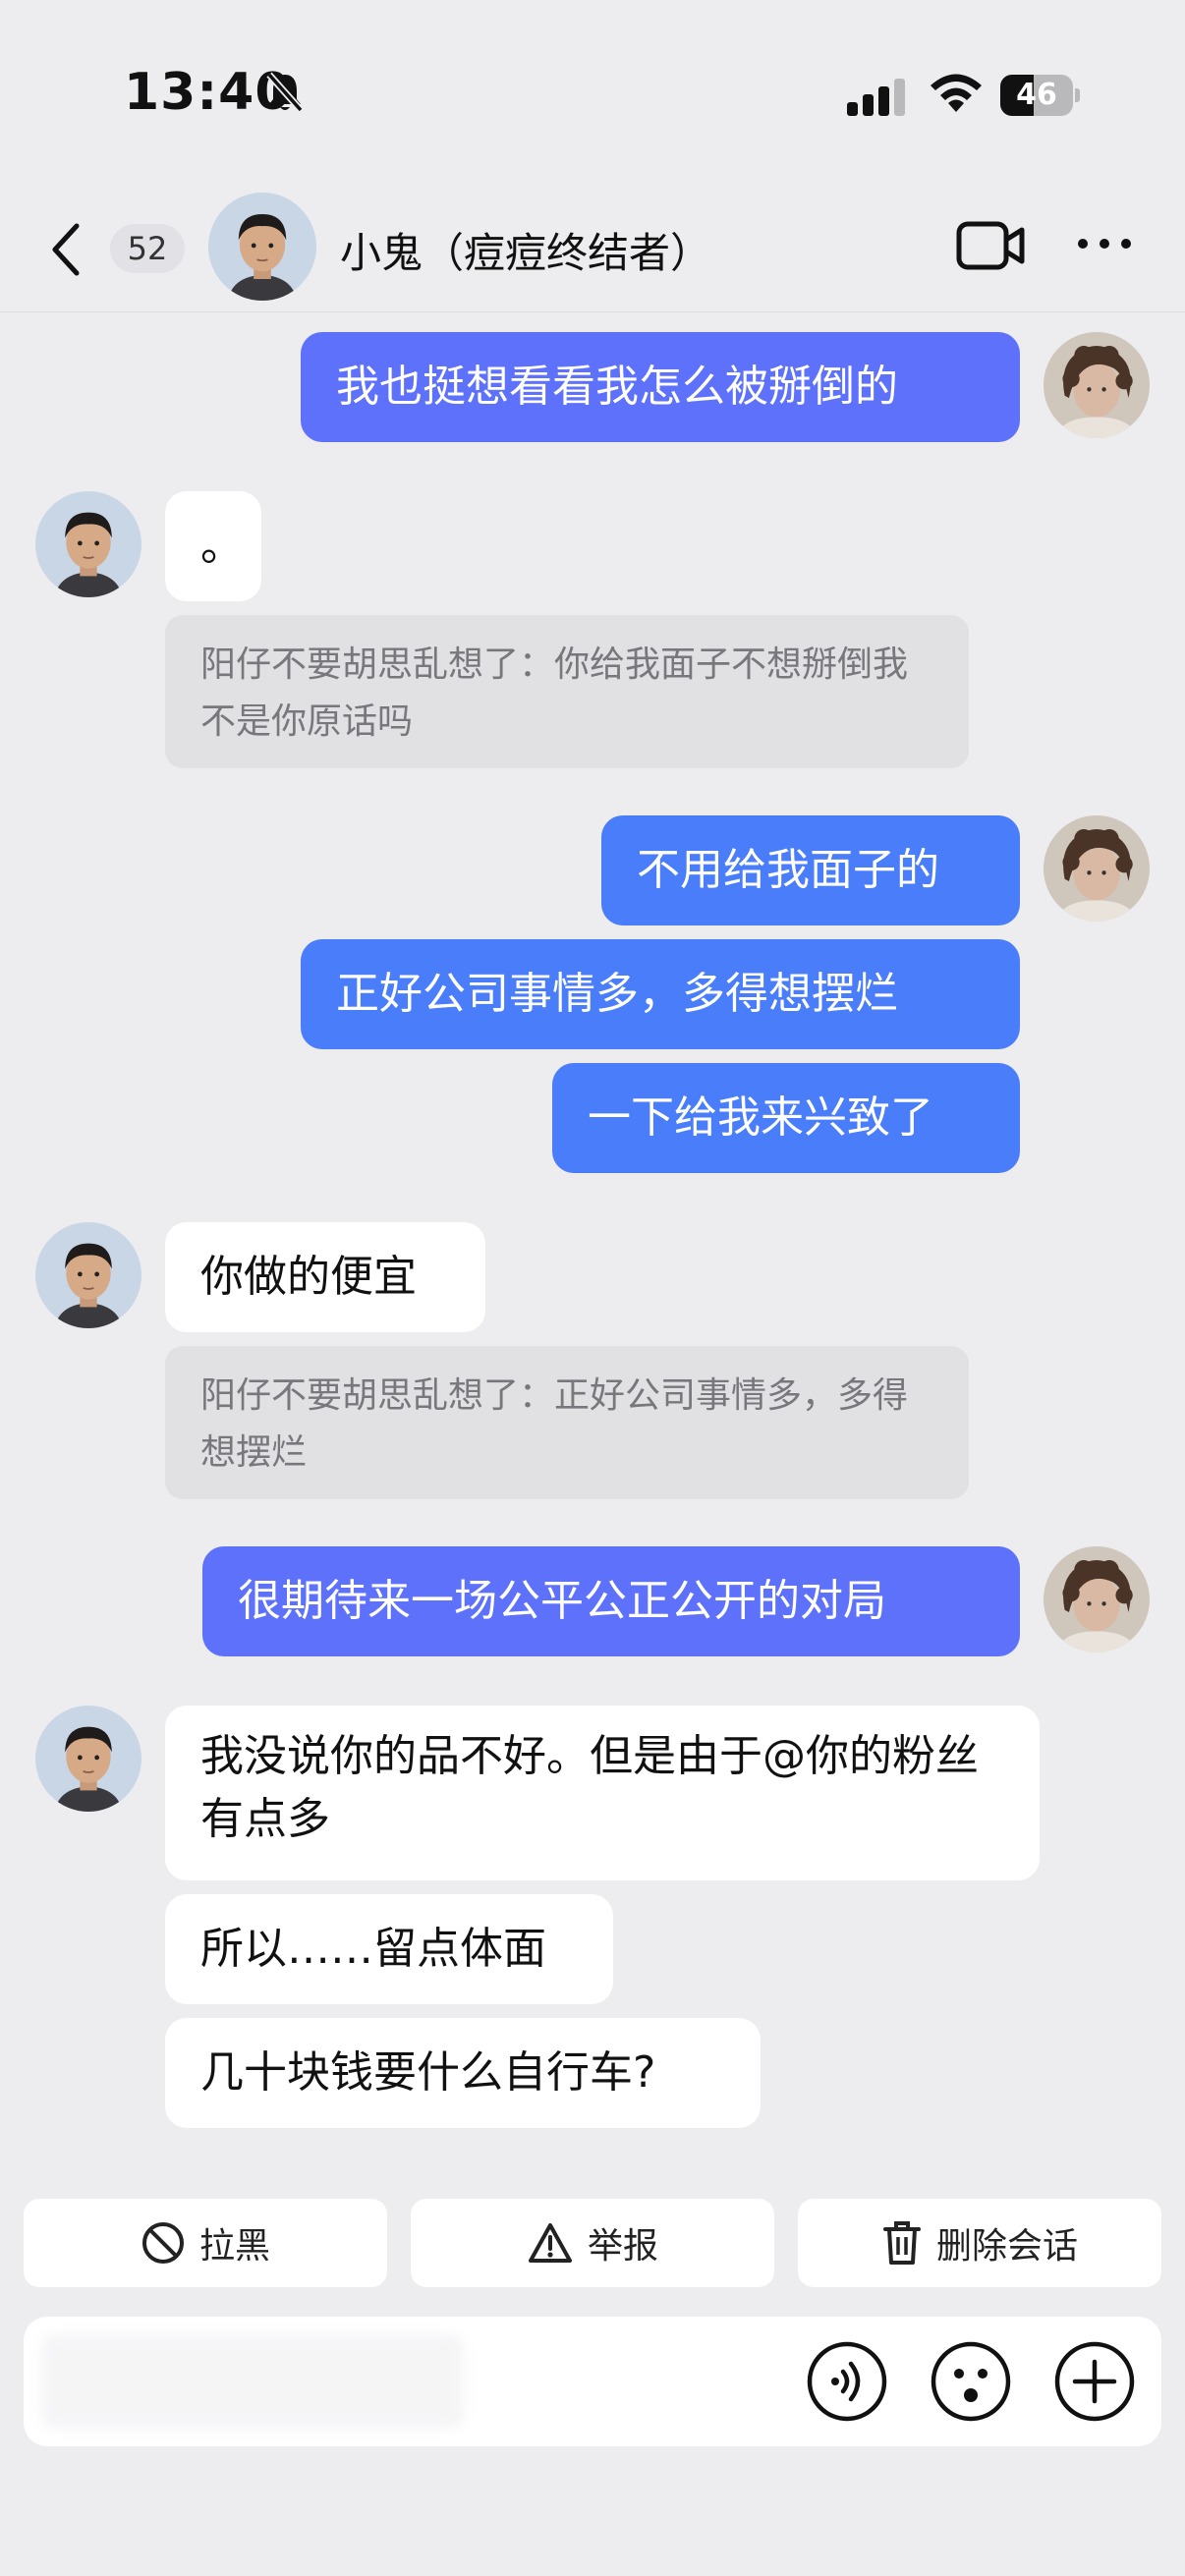 This screenshot has height=2576, width=1185. Describe the element at coordinates (991, 245) in the screenshot. I see `video-call-icon` at that location.